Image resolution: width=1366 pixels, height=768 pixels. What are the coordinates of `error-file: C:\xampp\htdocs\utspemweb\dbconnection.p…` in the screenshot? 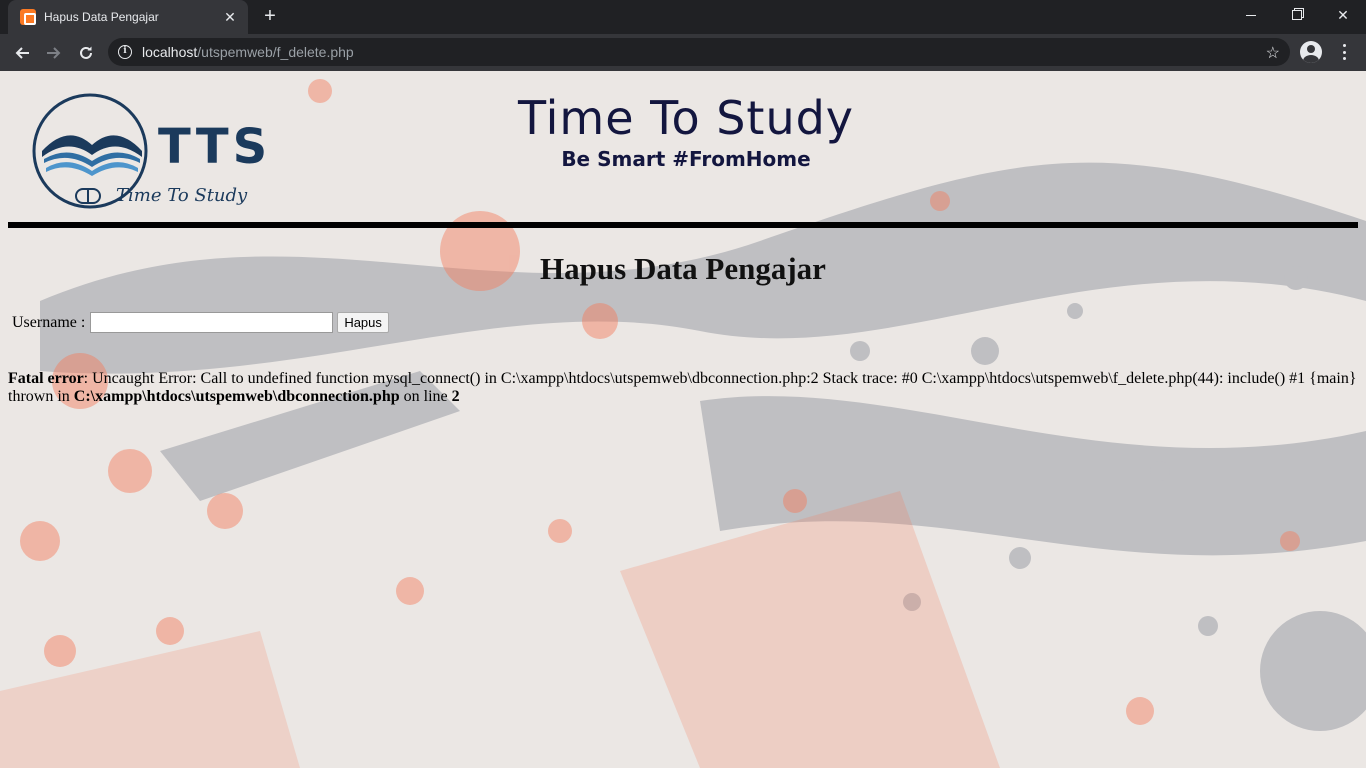 It's located at (236, 396).